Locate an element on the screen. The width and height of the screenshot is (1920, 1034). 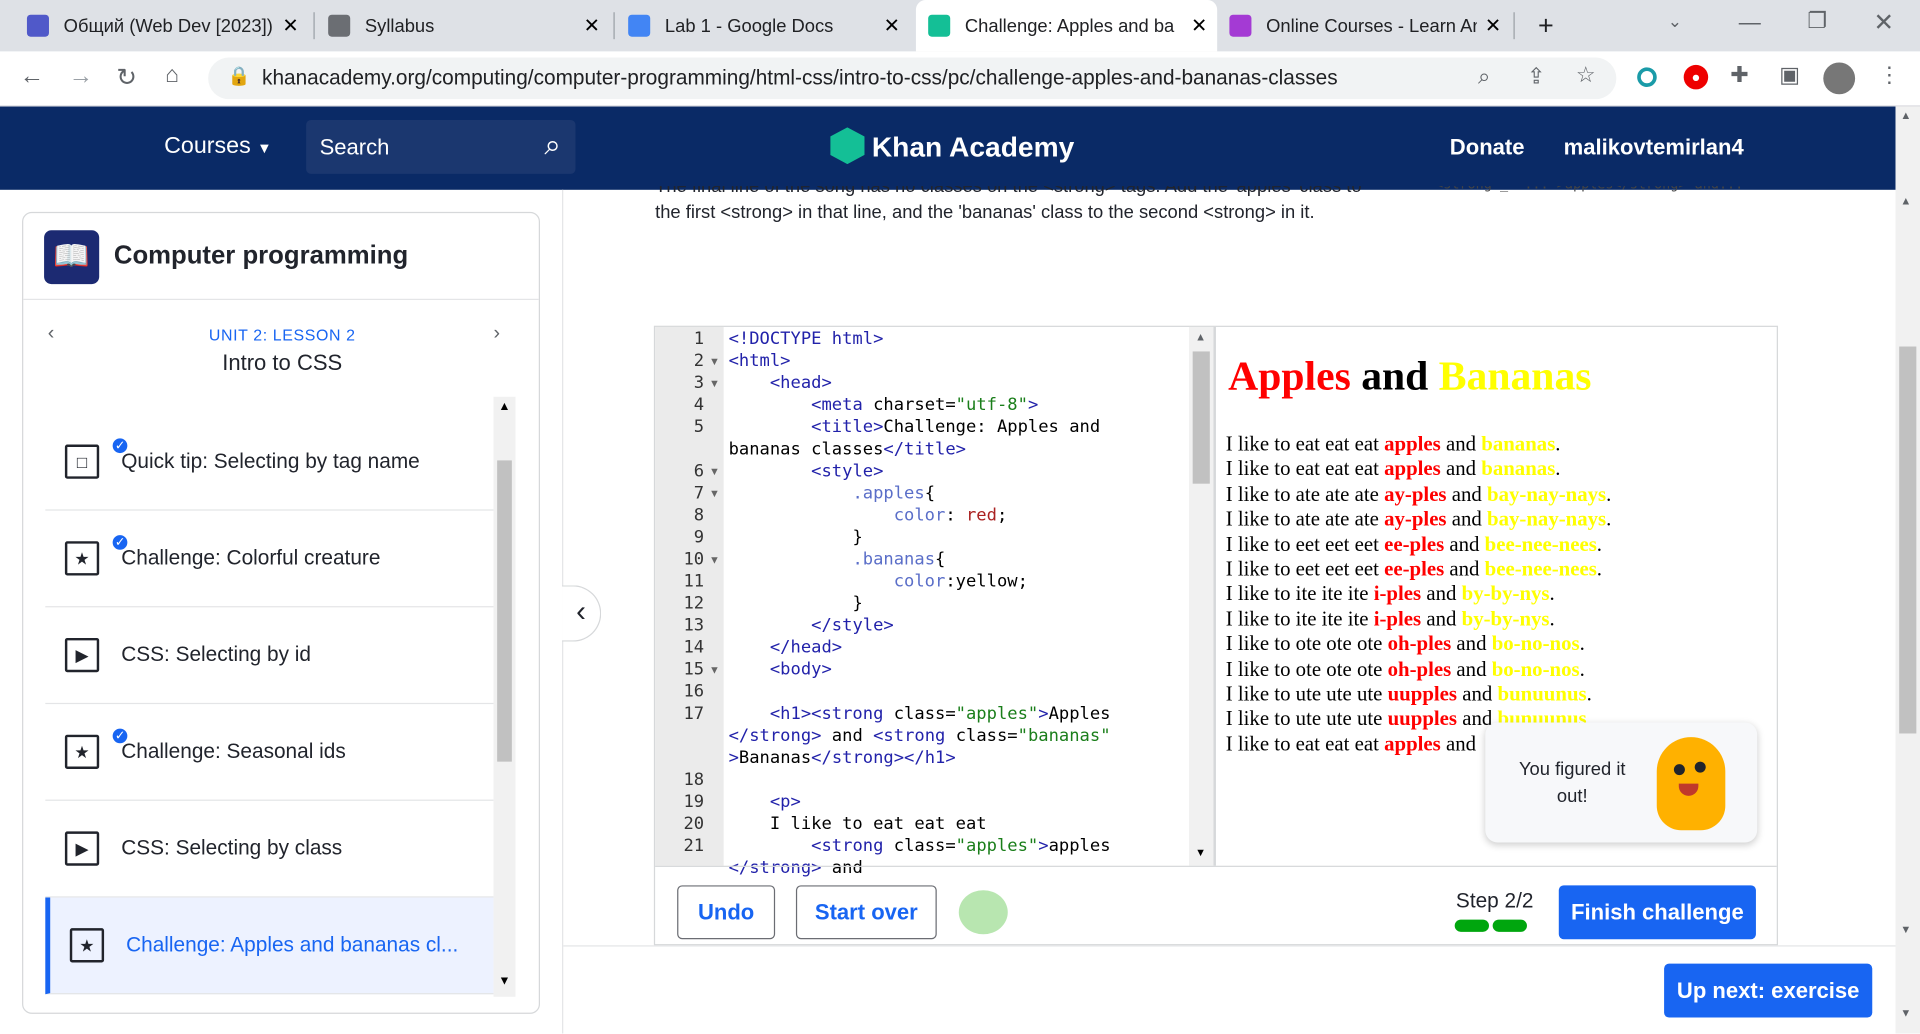
brand-name: Khan Academy is located at coordinates (973, 147).